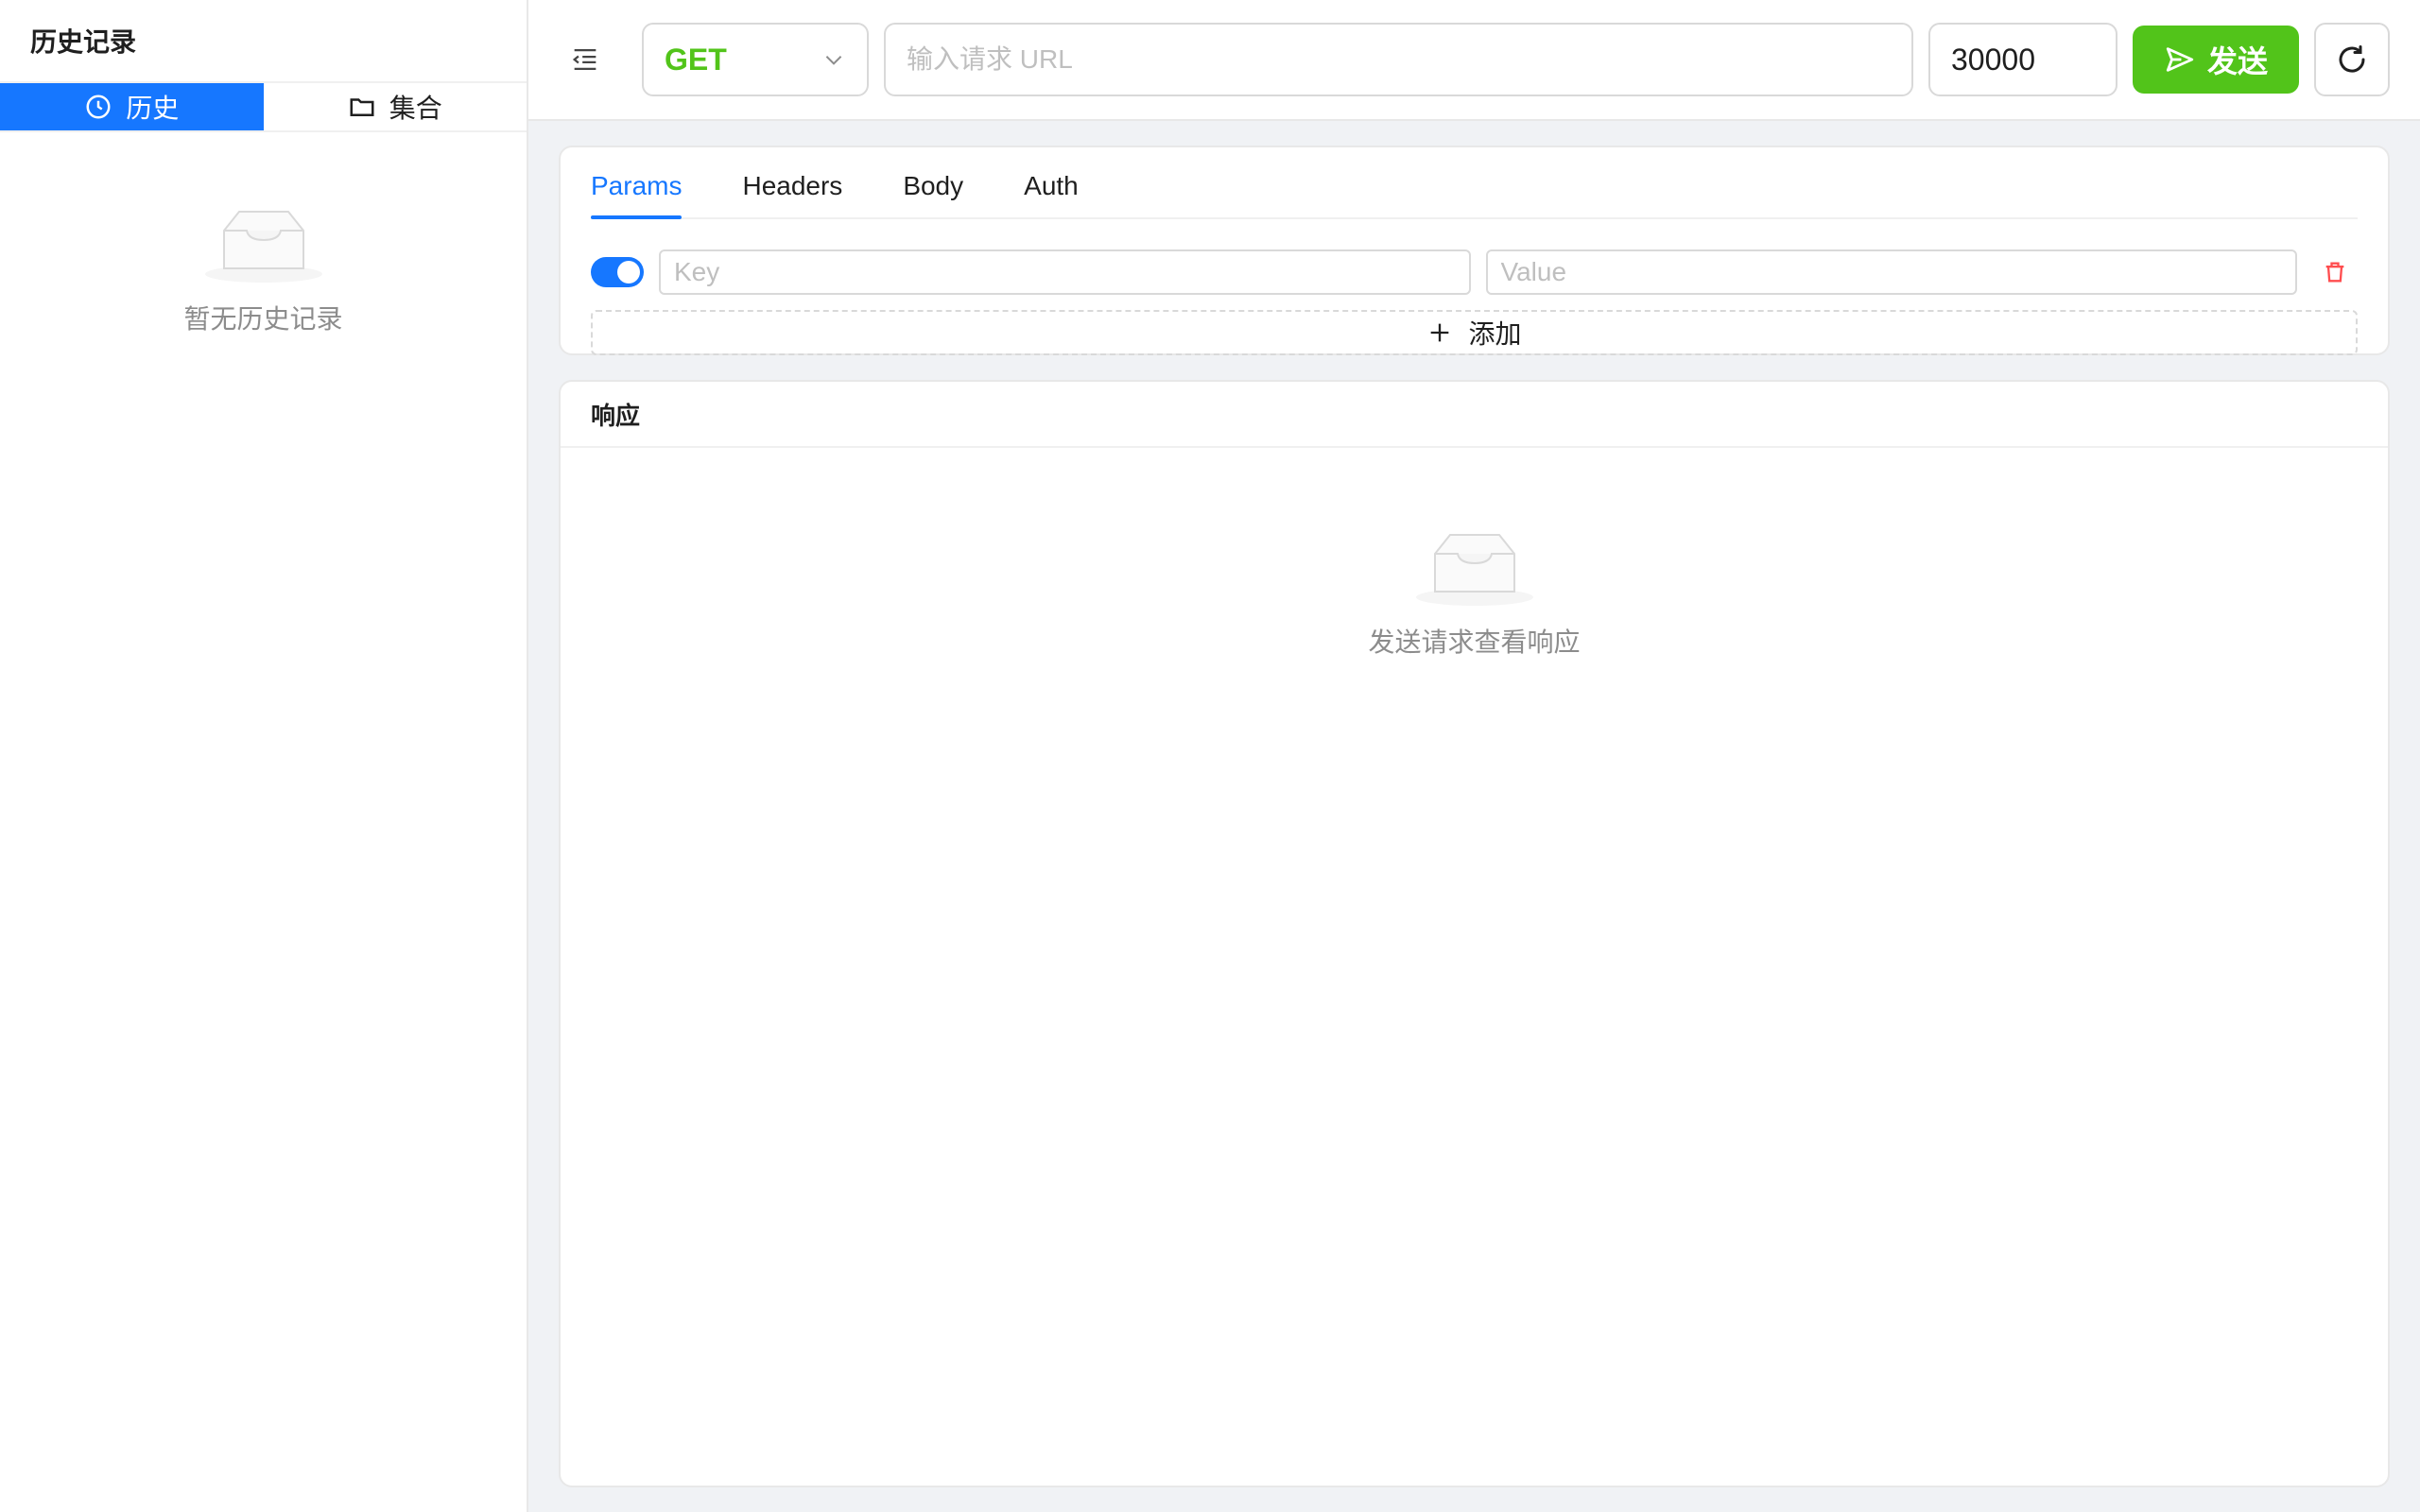  Describe the element at coordinates (792, 182) in the screenshot. I see `tab-headers: Headers` at that location.